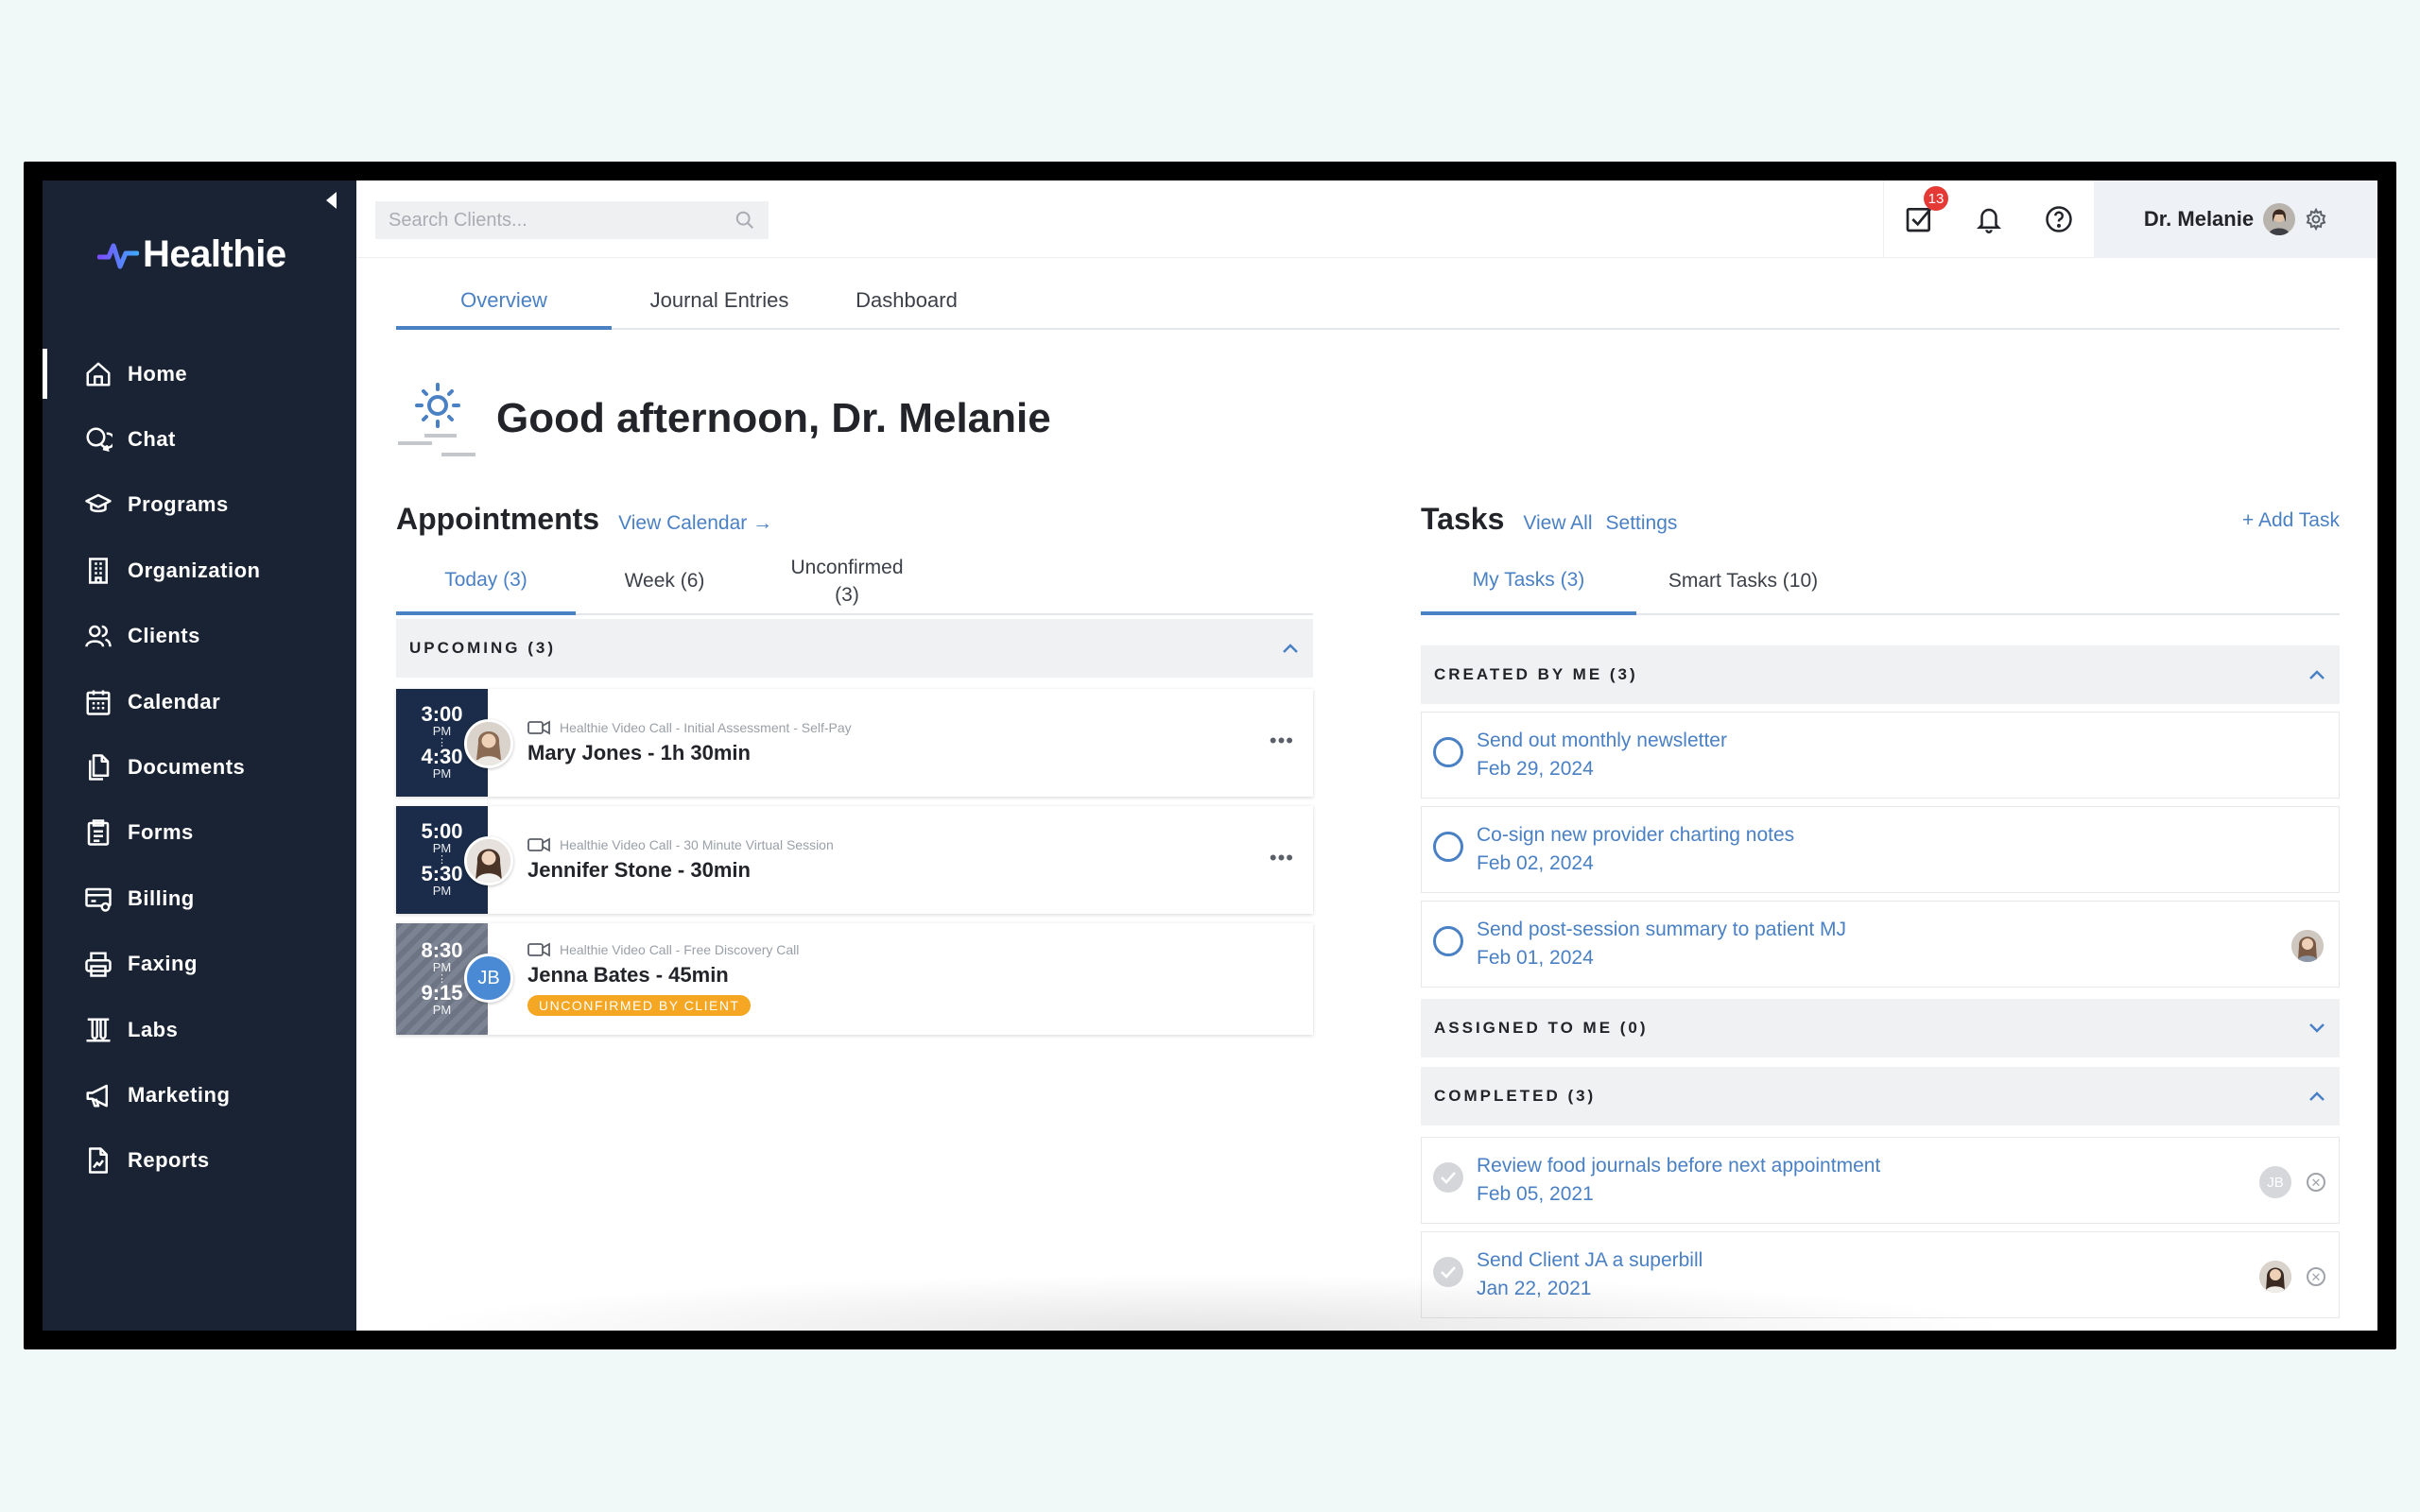  I want to click on settings-link: Settings, so click(1642, 523).